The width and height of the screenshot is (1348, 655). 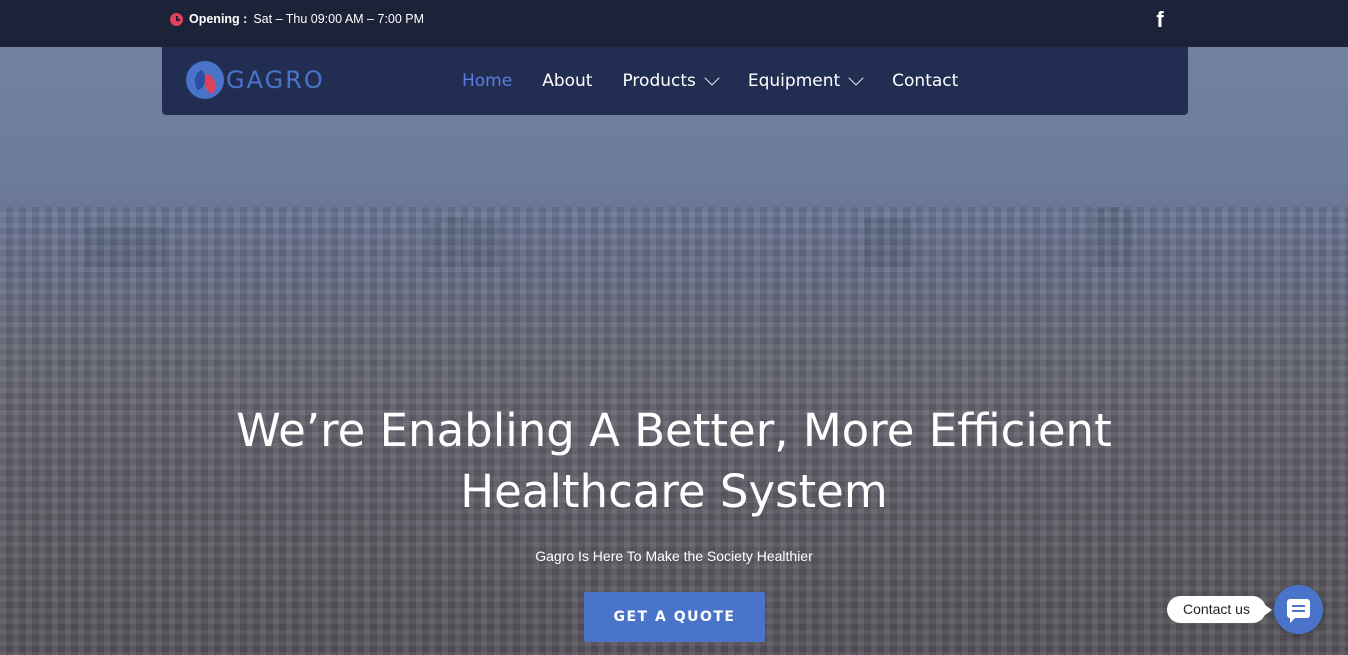 I want to click on nav-about: About, so click(x=567, y=81).